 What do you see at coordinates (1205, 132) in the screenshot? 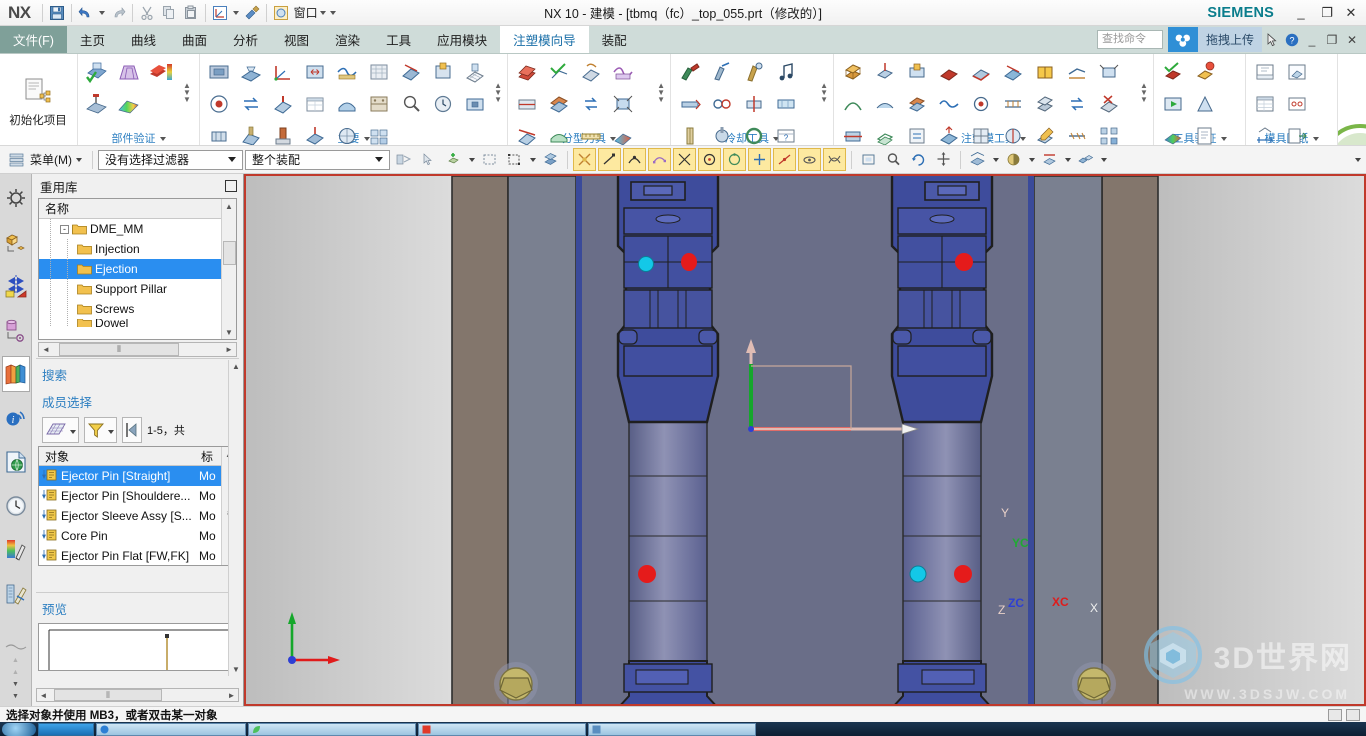
I see `tool-report-icon` at bounding box center [1205, 132].